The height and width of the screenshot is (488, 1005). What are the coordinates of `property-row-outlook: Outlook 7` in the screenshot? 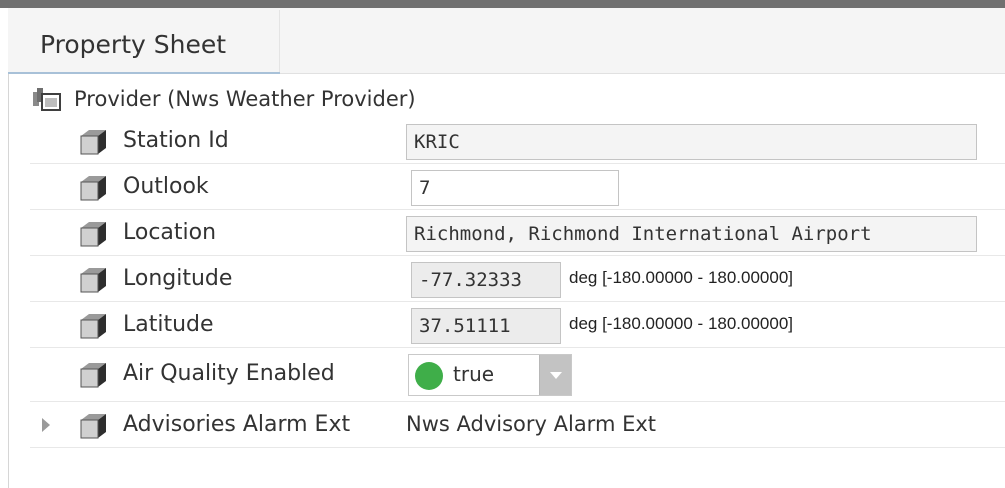 It's located at (517, 187).